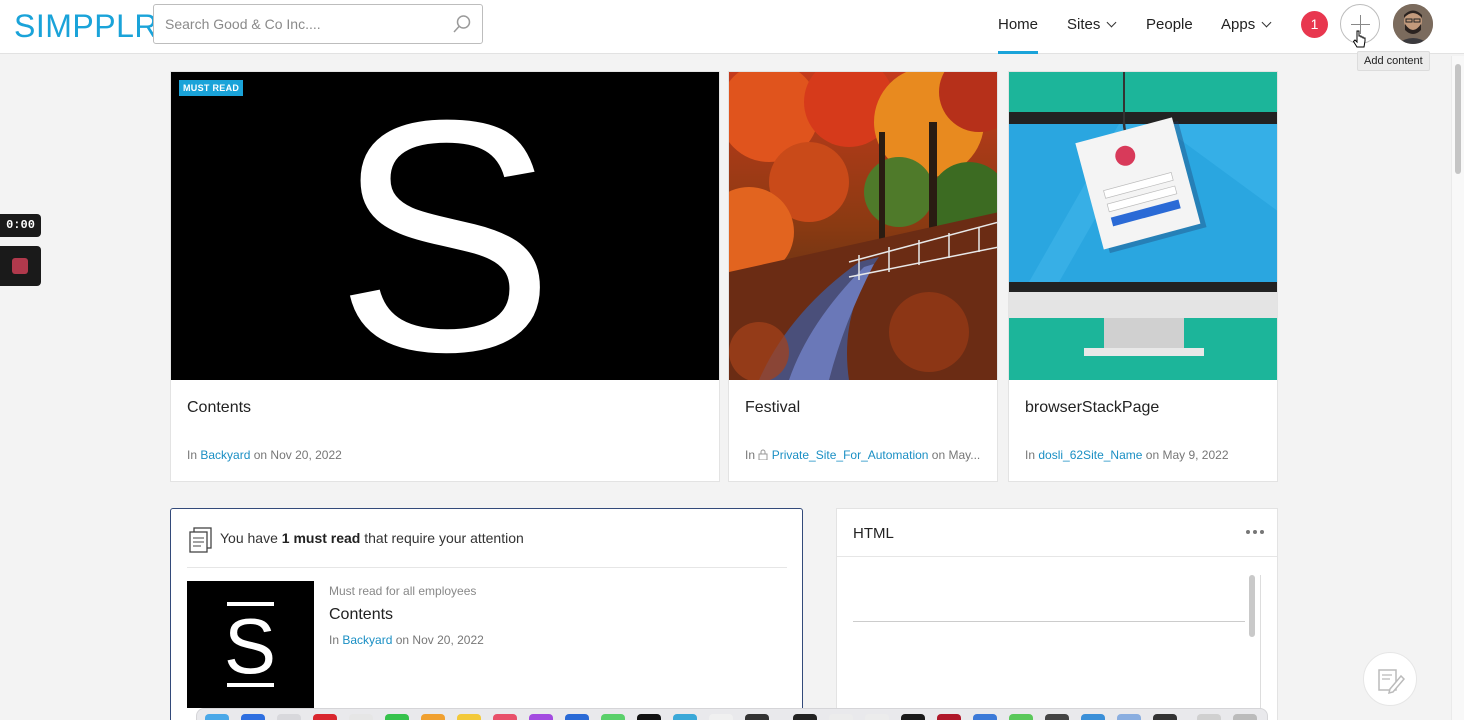  What do you see at coordinates (541, 717) in the screenshot?
I see `podcasts-icon` at bounding box center [541, 717].